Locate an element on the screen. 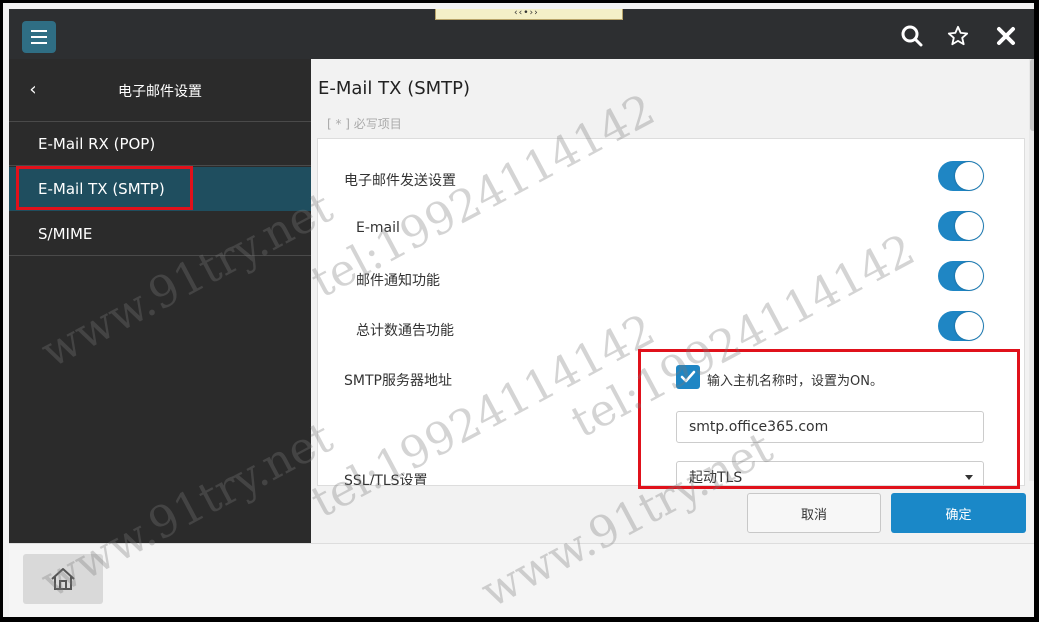 This screenshot has width=1039, height=622. close-button is located at coordinates (1006, 36).